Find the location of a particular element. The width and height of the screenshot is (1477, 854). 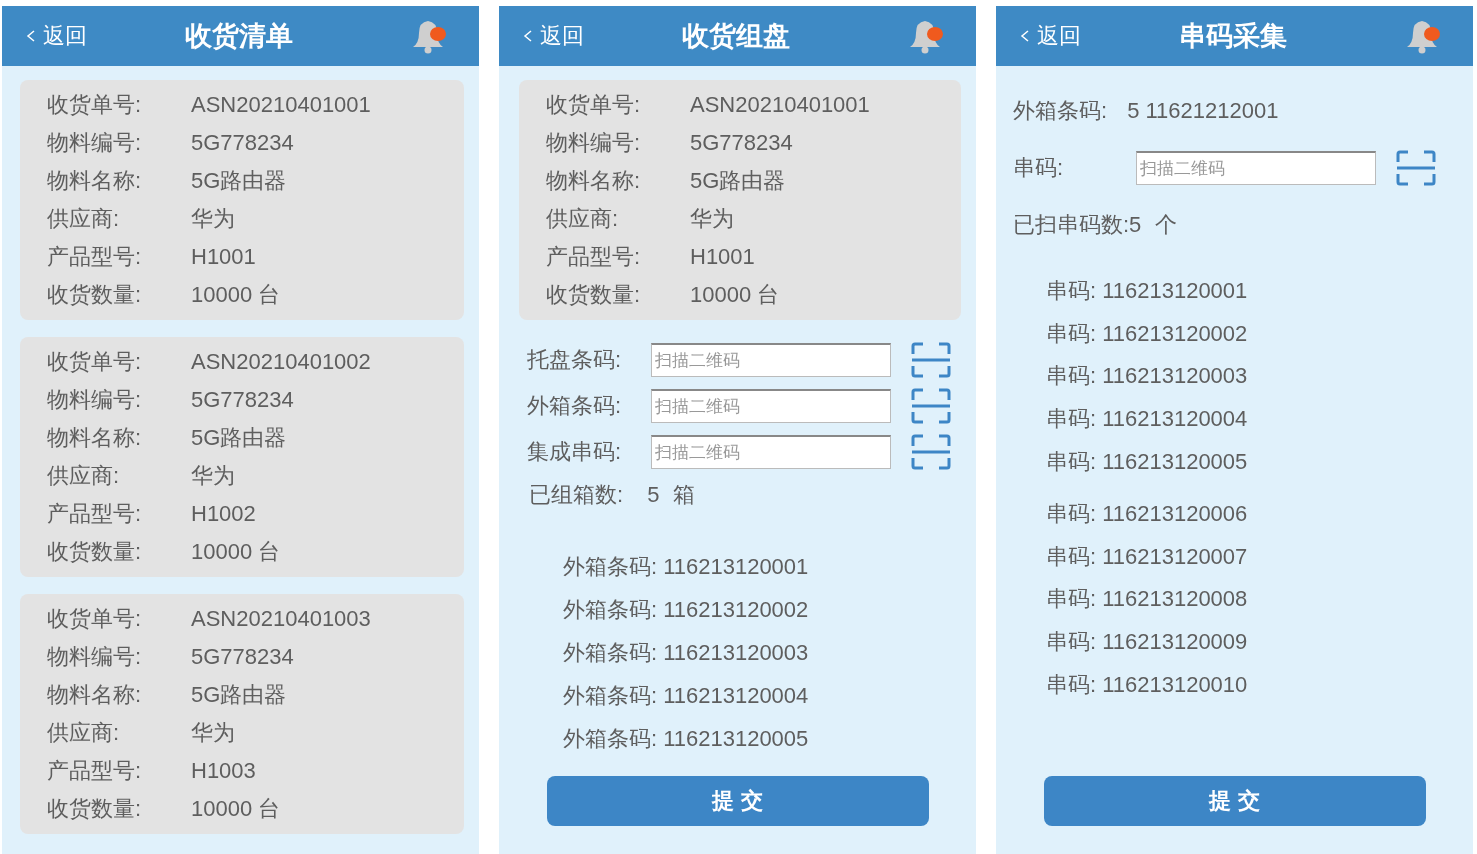

count-unit: 个 is located at coordinates (1166, 225).